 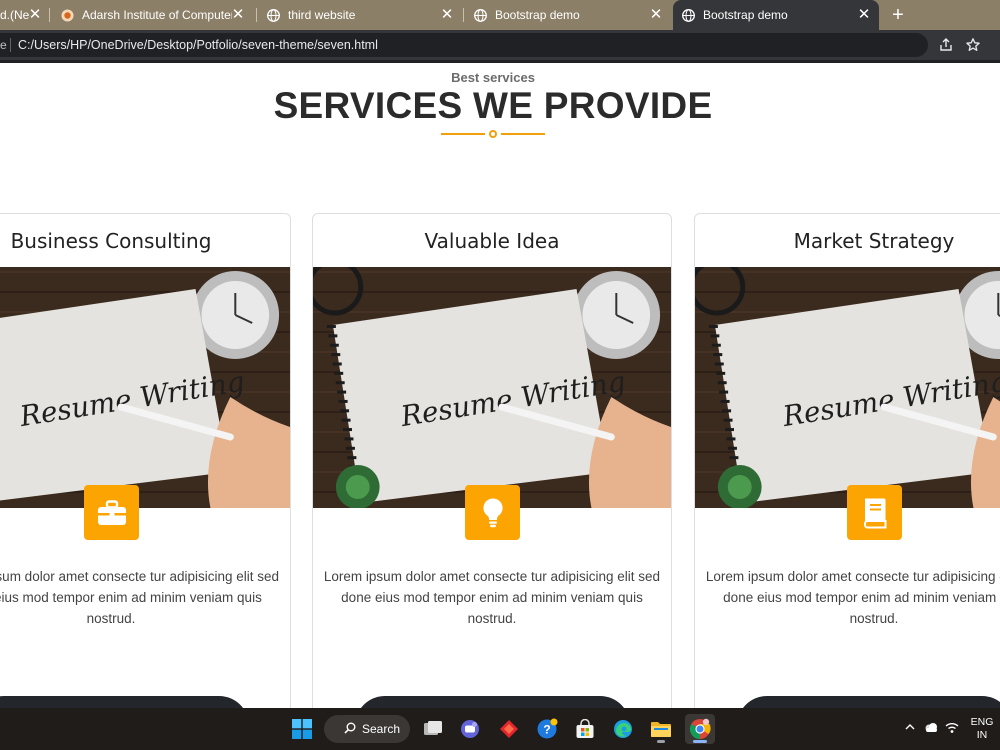 What do you see at coordinates (700, 729) in the screenshot?
I see `chrome-browser-icon` at bounding box center [700, 729].